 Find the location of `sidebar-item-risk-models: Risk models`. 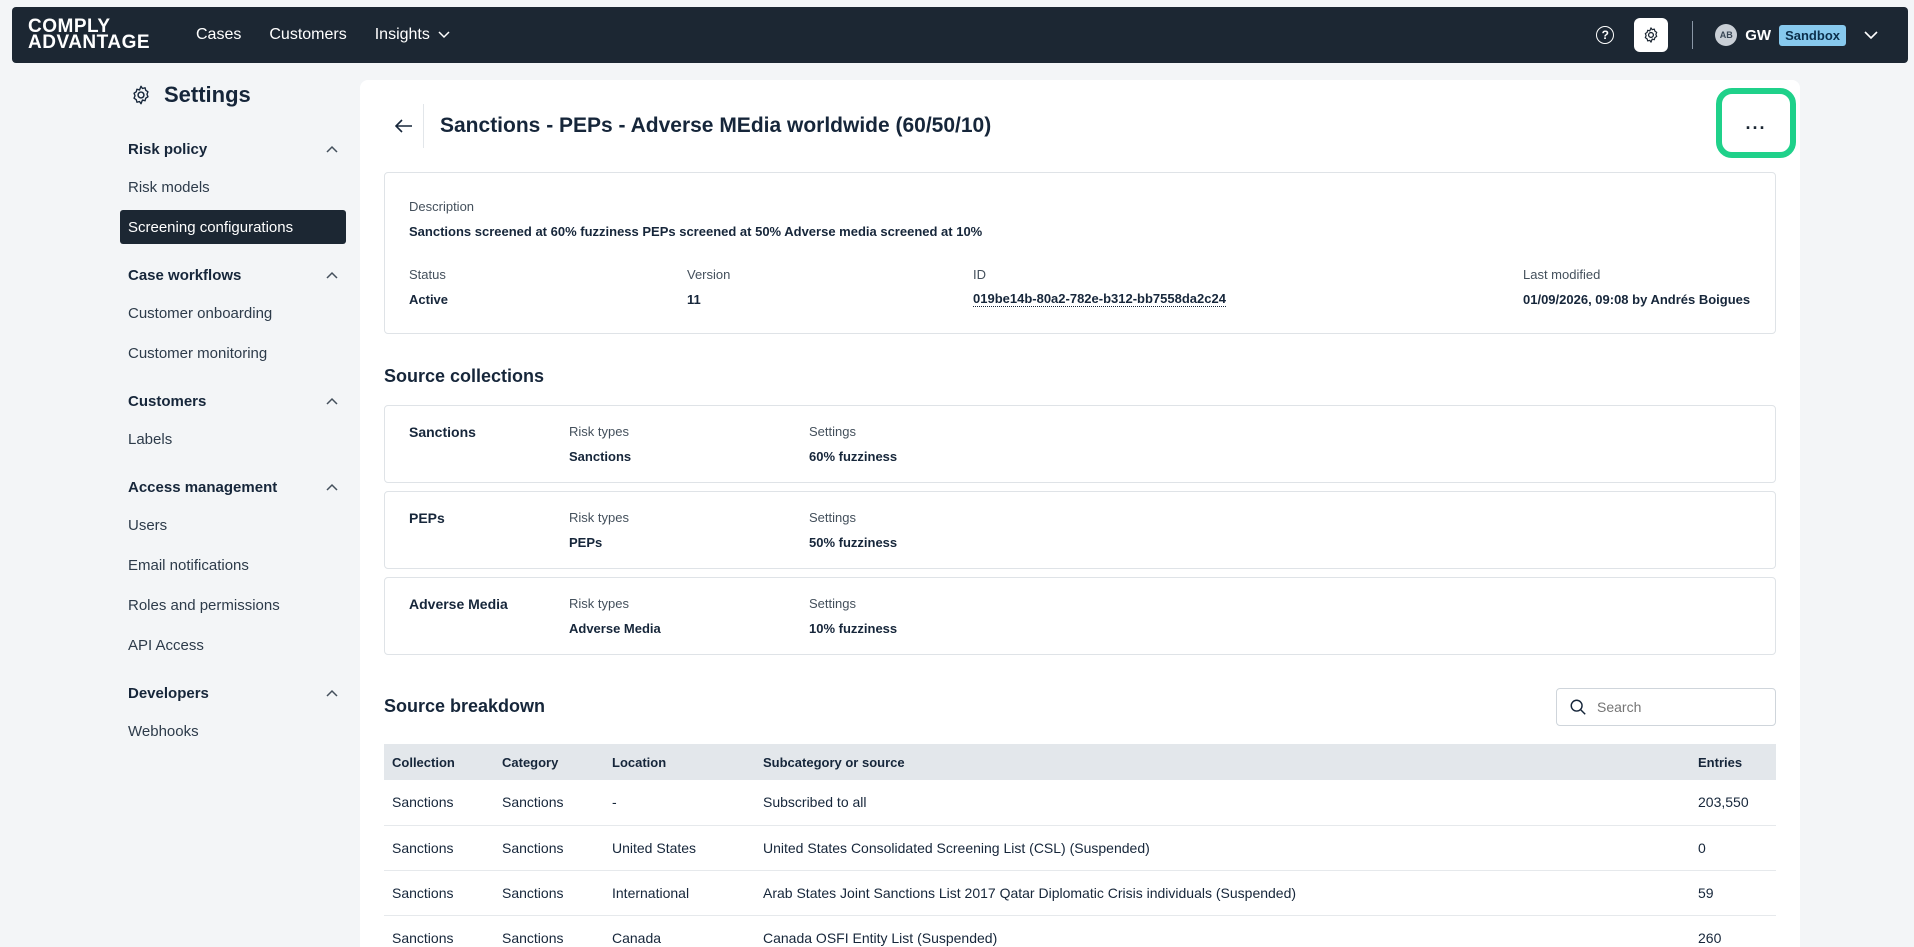

sidebar-item-risk-models: Risk models is located at coordinates (233, 187).